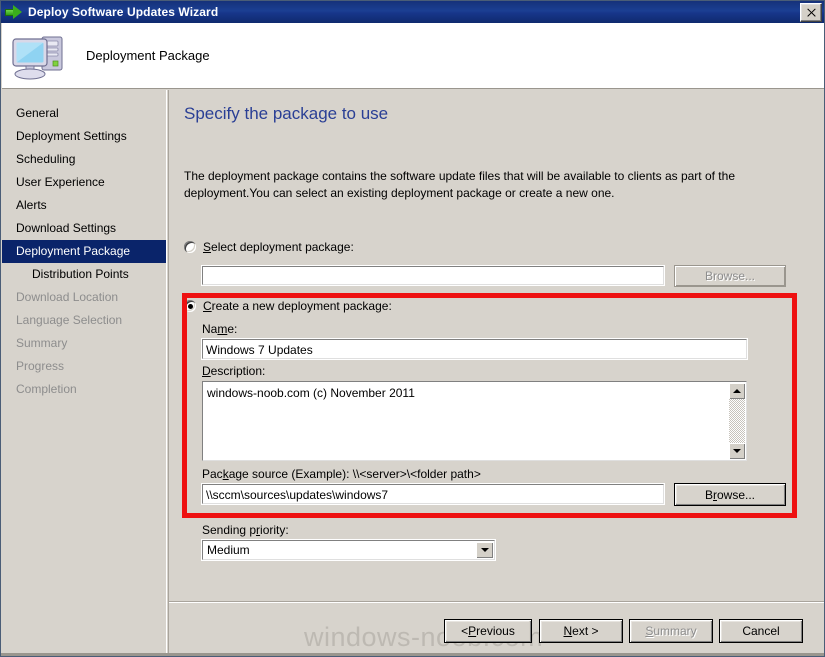  What do you see at coordinates (190, 306) in the screenshot?
I see `radio-indicator-create-new` at bounding box center [190, 306].